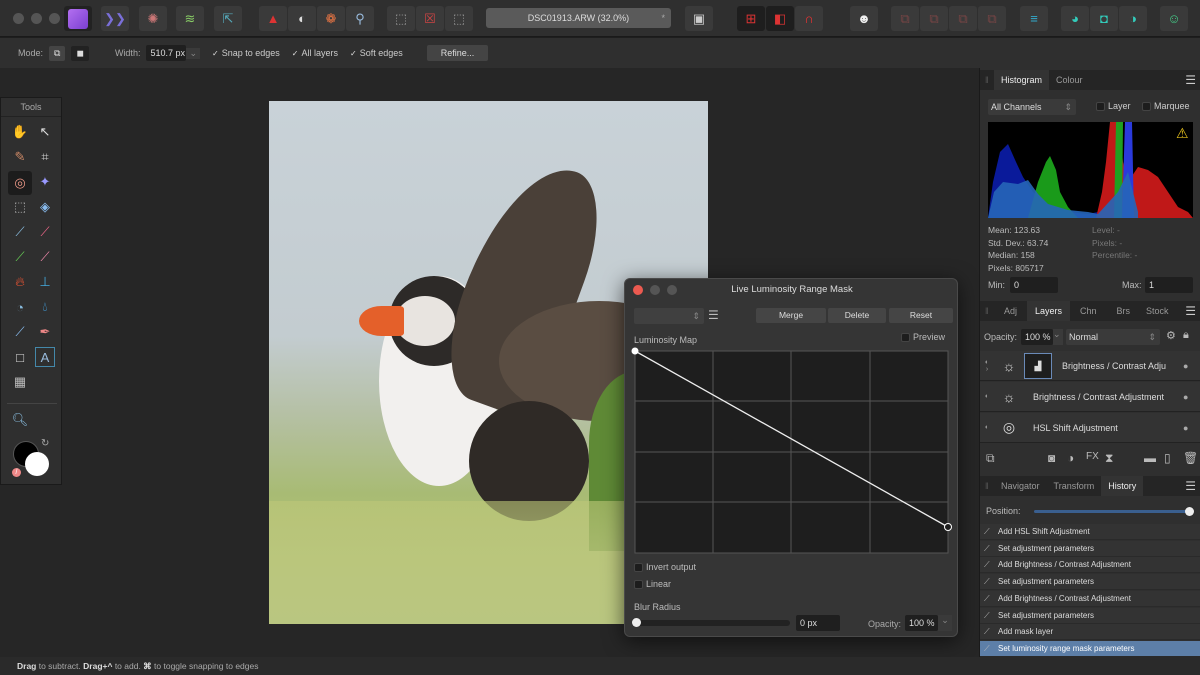 This screenshot has height=675, width=1200. What do you see at coordinates (1022, 80) in the screenshot?
I see `tab-histogram: Histogram` at bounding box center [1022, 80].